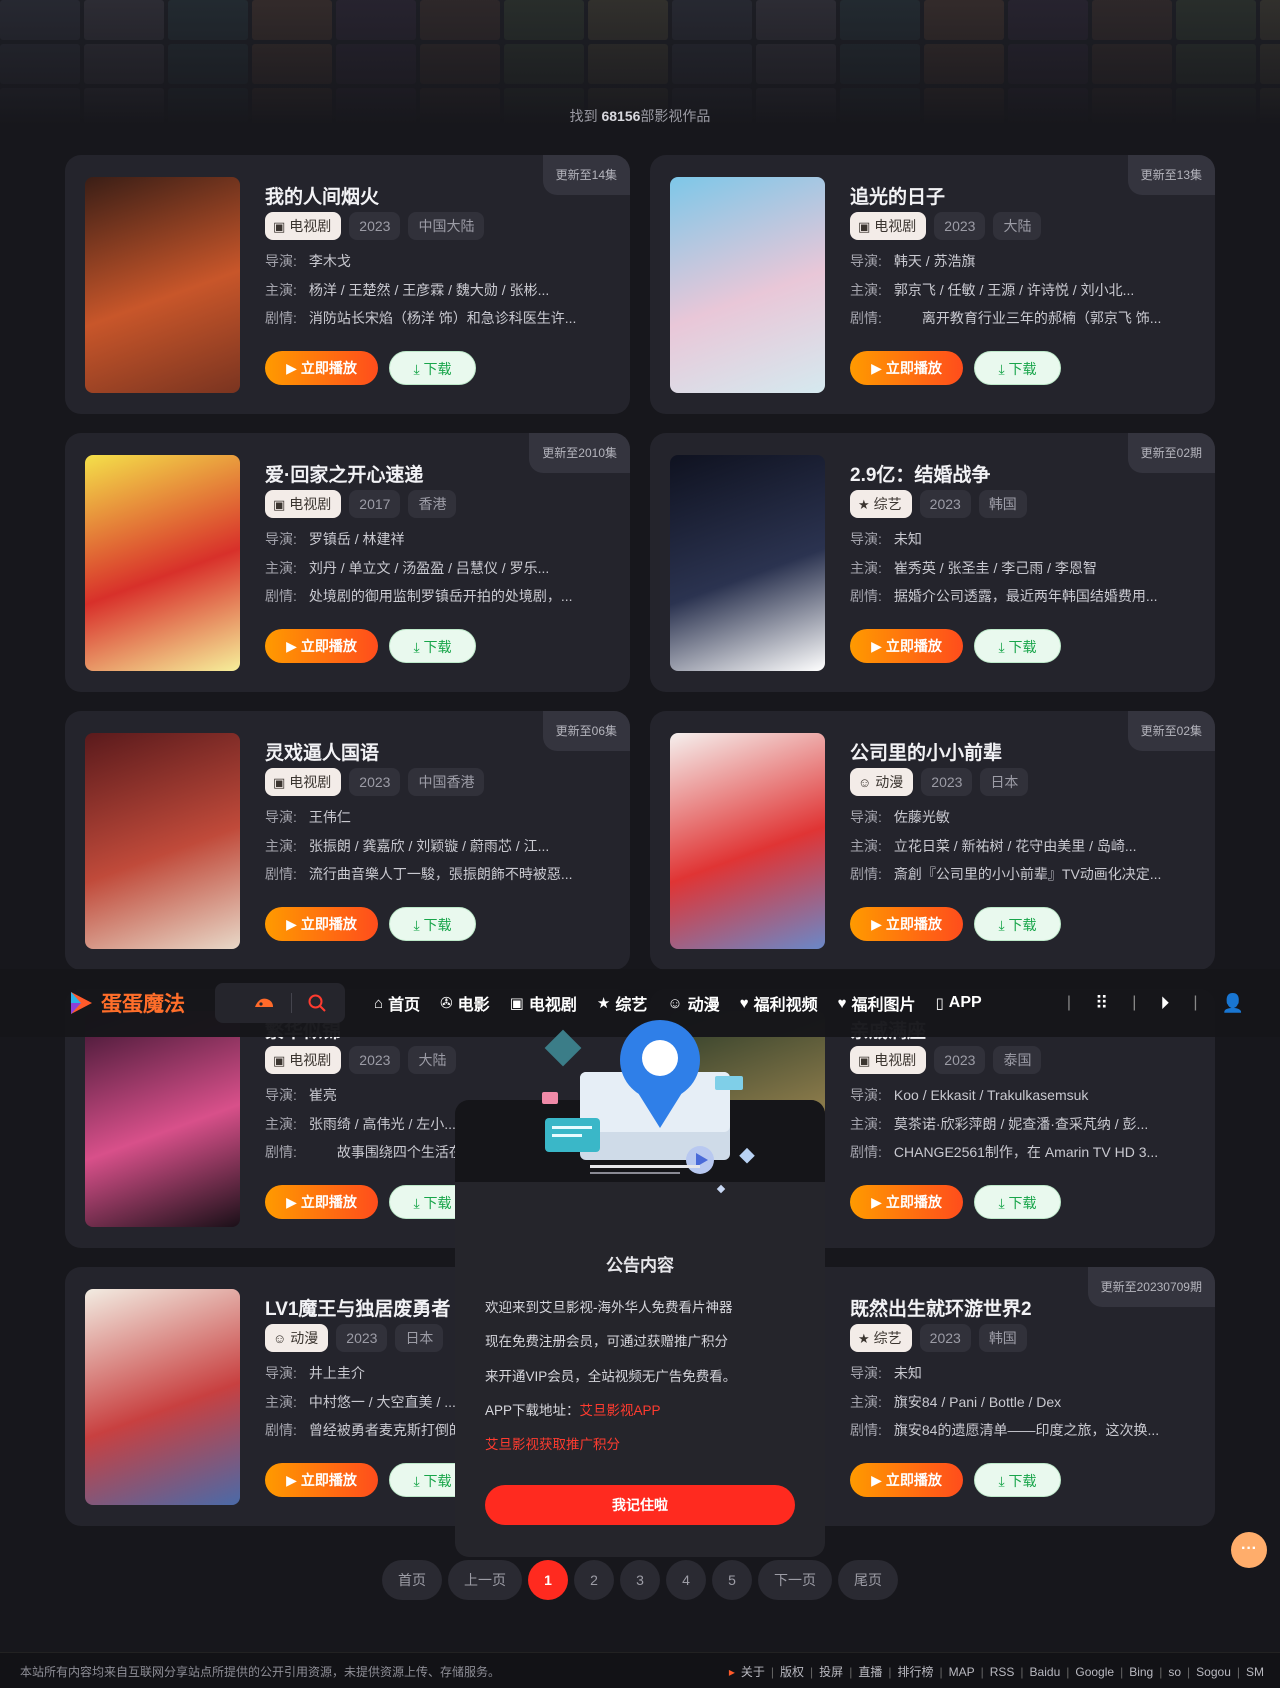 The image size is (1280, 1688). I want to click on region-tag: 香港, so click(432, 504).